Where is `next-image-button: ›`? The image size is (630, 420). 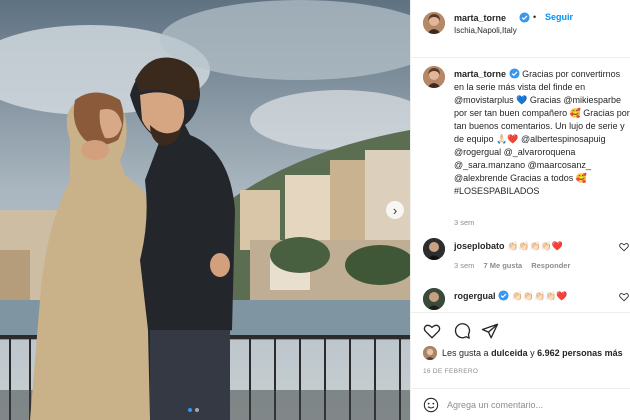 next-image-button: › is located at coordinates (395, 210).